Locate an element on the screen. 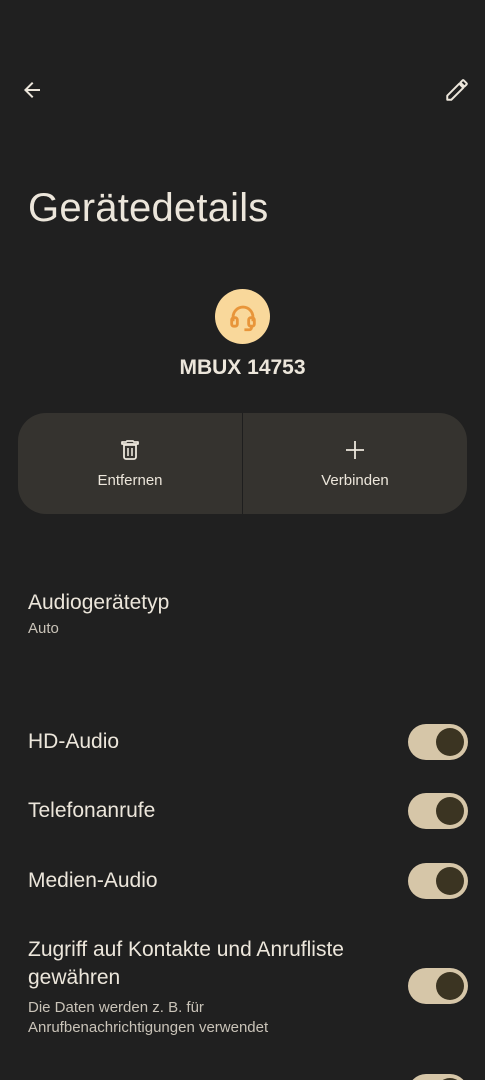 This screenshot has height=1080, width=485. page-title: Gerätedetails is located at coordinates (148, 208).